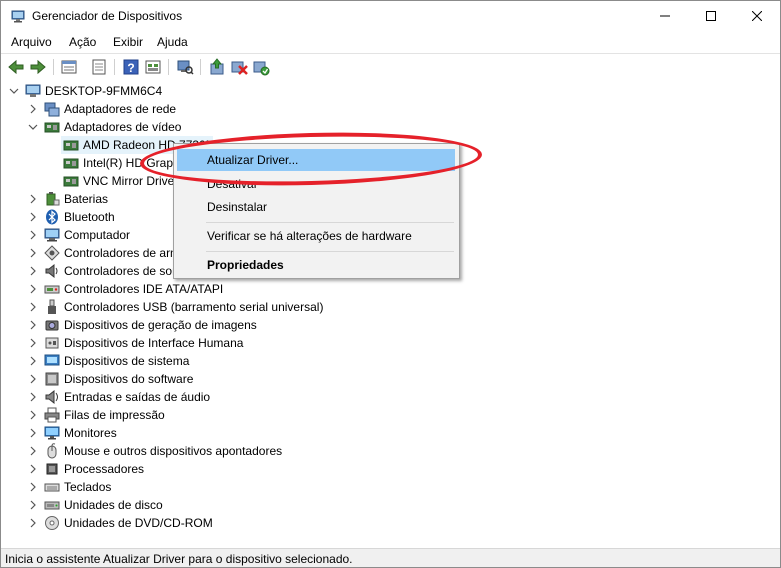 The image size is (781, 568). Describe the element at coordinates (52, 360) in the screenshot. I see `system-device-icon` at that location.